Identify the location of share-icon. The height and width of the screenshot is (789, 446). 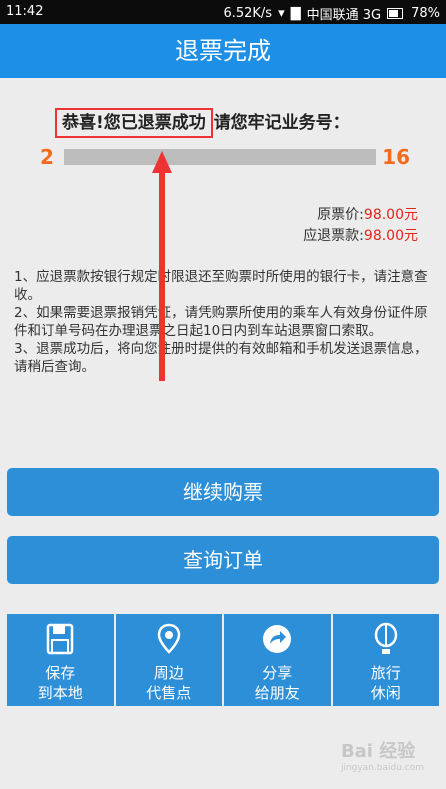
(277, 639).